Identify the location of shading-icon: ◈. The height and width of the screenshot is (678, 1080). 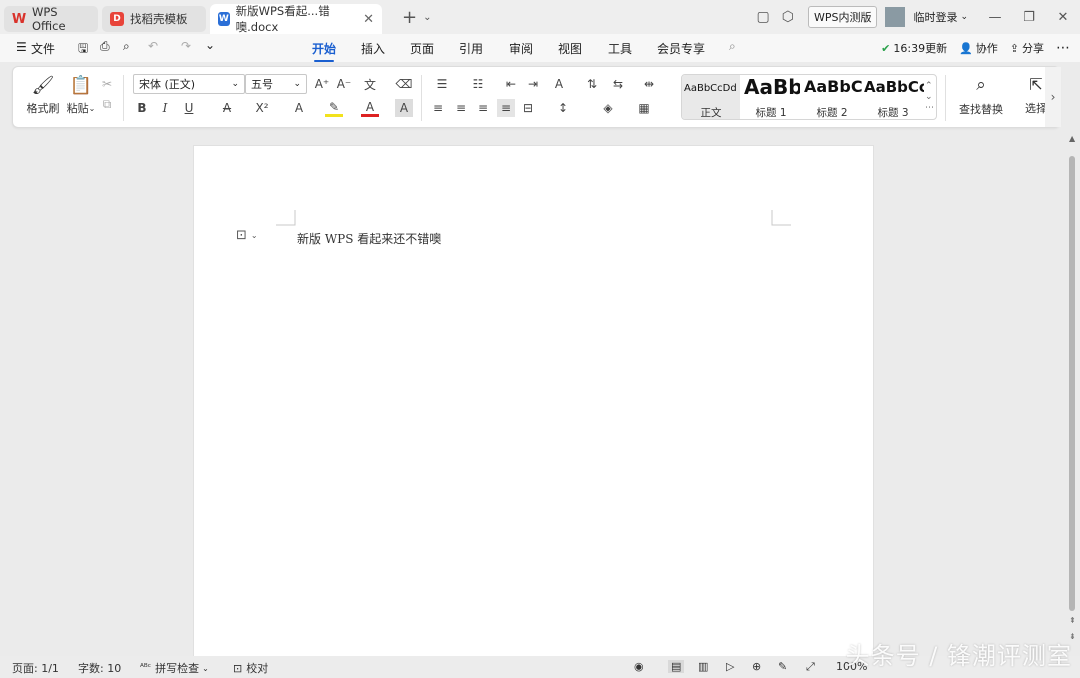
(608, 108).